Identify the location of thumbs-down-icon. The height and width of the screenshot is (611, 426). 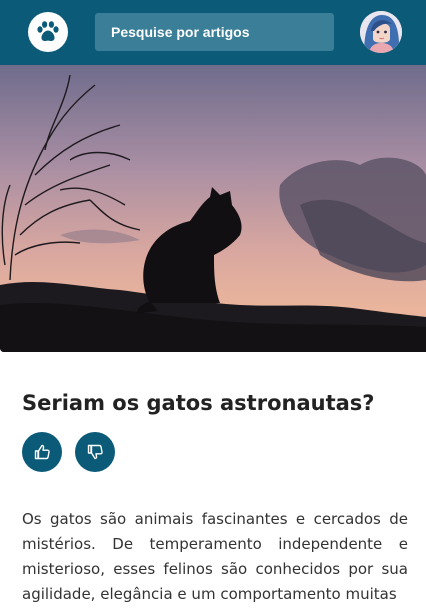
(95, 452).